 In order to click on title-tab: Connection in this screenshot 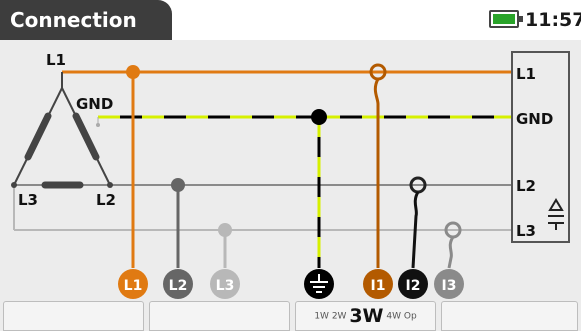, I will do `click(86, 20)`.